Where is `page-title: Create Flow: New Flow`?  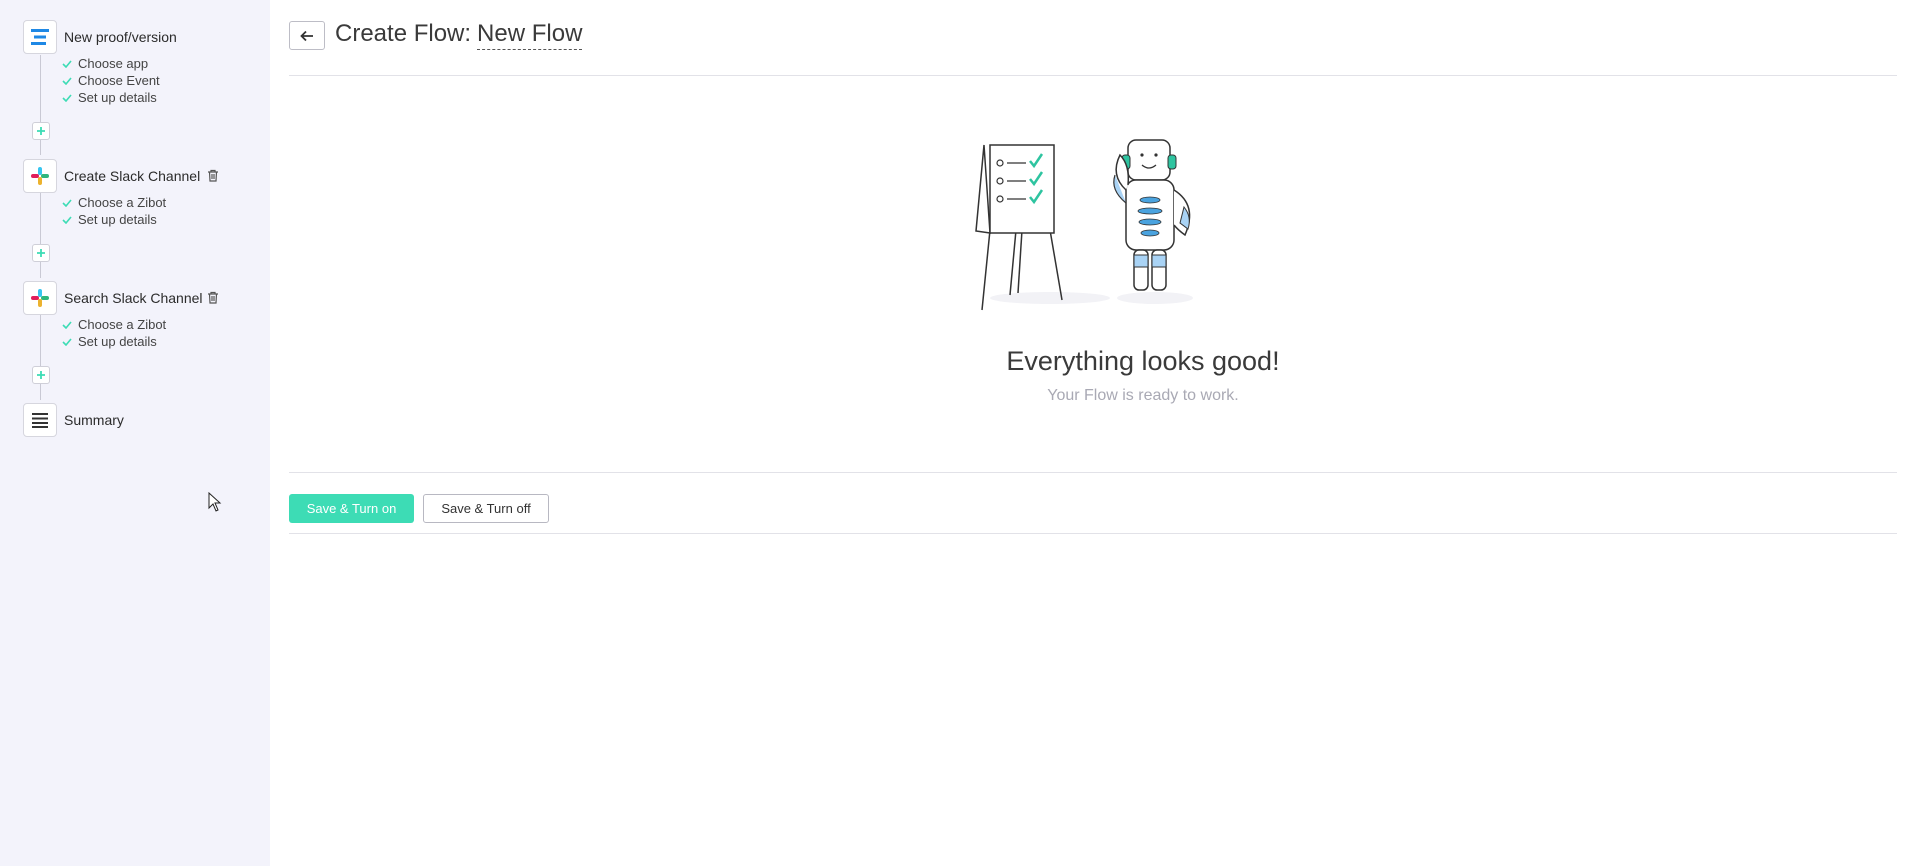 page-title: Create Flow: New Flow is located at coordinates (459, 35).